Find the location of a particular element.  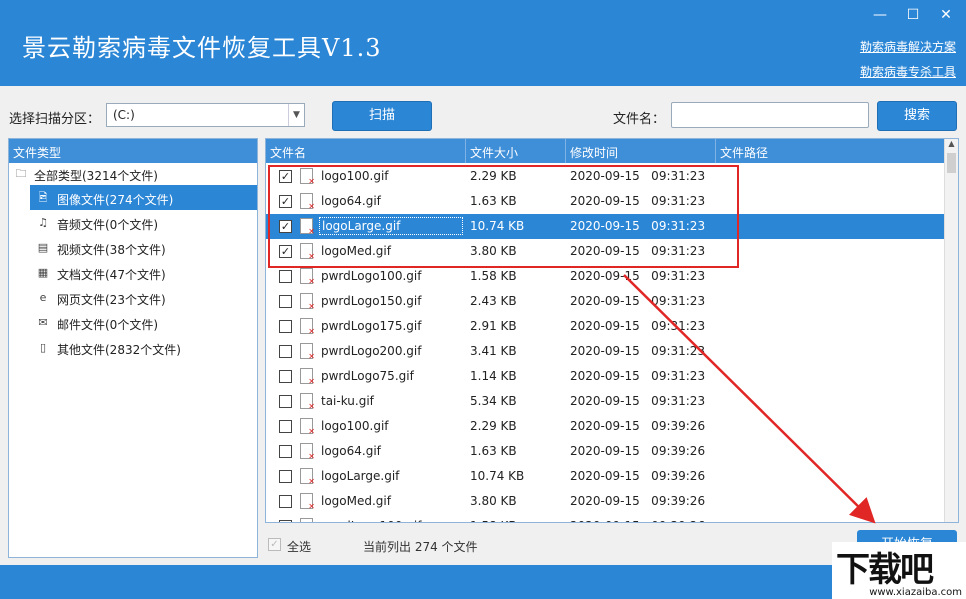

maximize-icon: ☐ is located at coordinates (913, 15).